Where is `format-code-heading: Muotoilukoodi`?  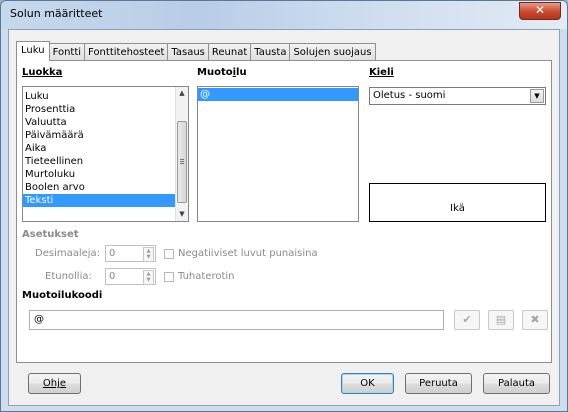 format-code-heading: Muotoilukoodi is located at coordinates (62, 295).